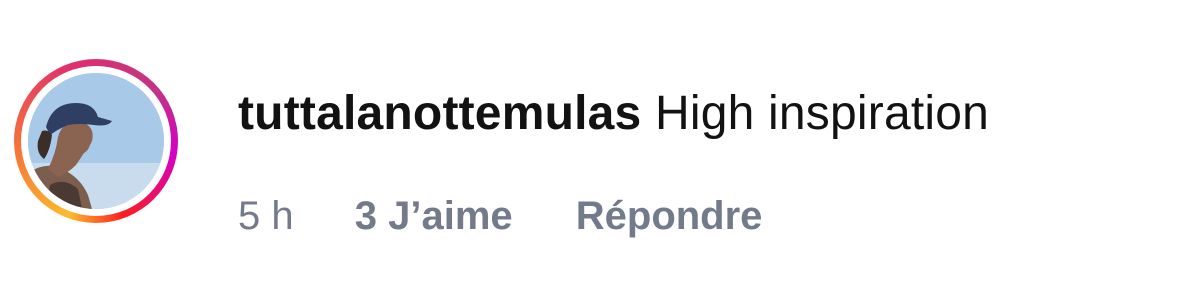 Image resolution: width=1200 pixels, height=295 pixels. I want to click on avatar-story-ring, so click(96, 141).